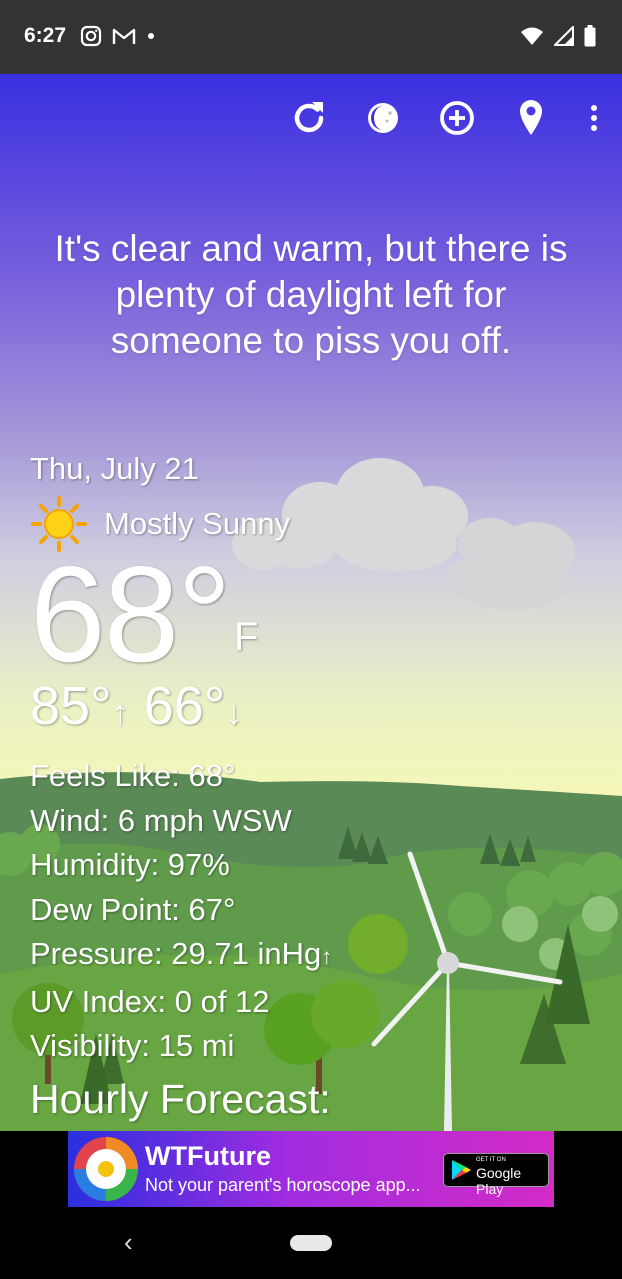 This screenshot has height=1279, width=622. What do you see at coordinates (91, 36) in the screenshot?
I see `instagram-icon` at bounding box center [91, 36].